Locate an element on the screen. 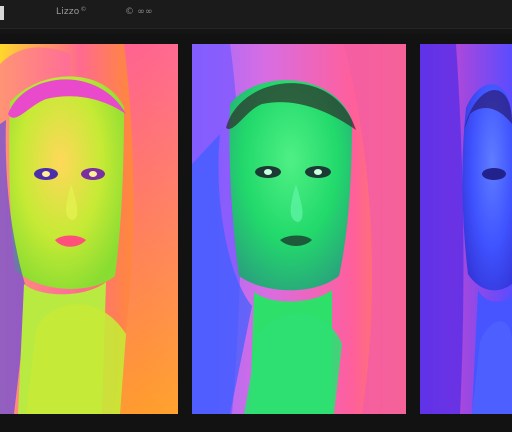  toolbar-tab-secondary: © ∞∞ is located at coordinates (139, 12).